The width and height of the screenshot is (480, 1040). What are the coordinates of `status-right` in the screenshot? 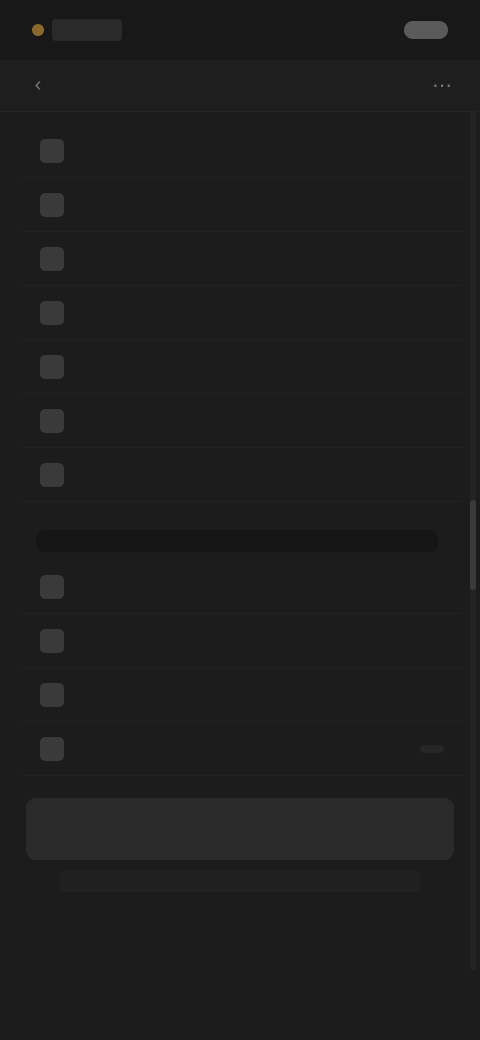 It's located at (422, 30).